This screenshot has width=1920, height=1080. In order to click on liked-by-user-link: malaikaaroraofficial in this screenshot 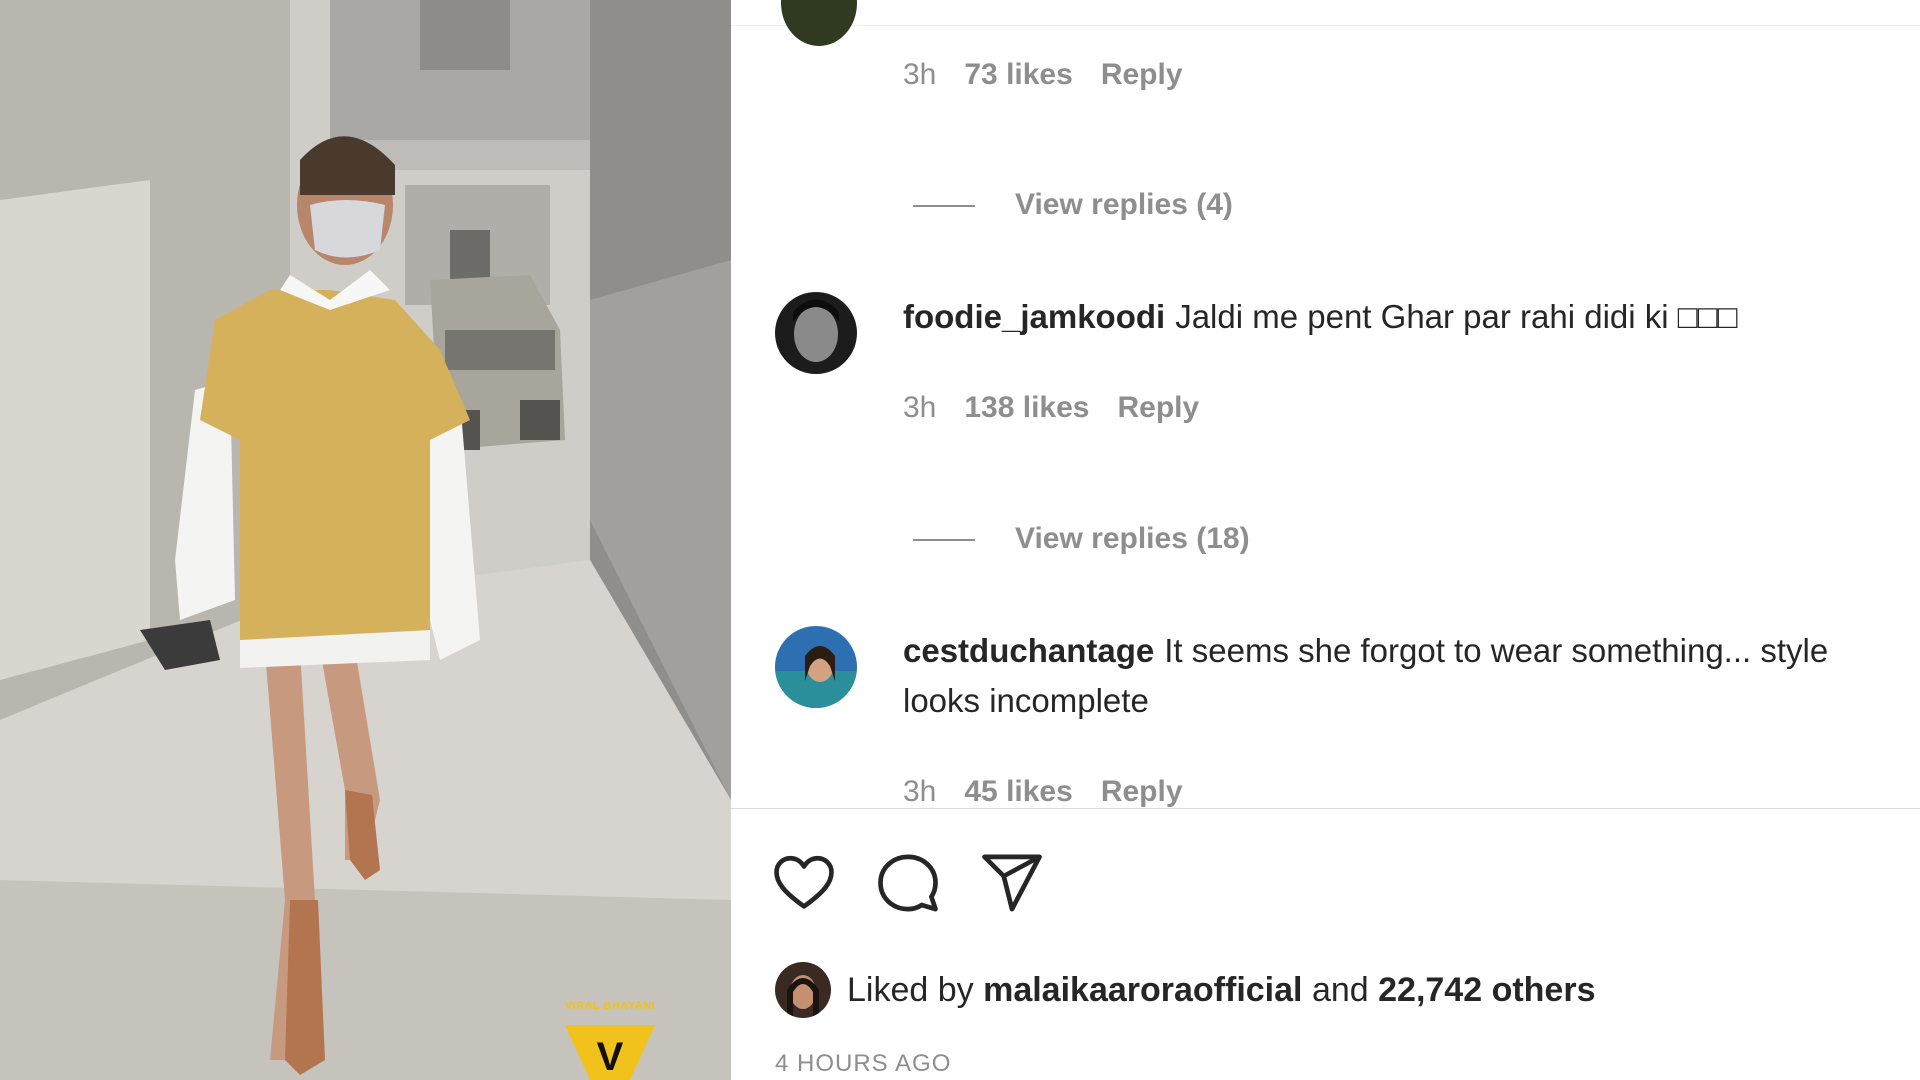, I will do `click(1142, 990)`.